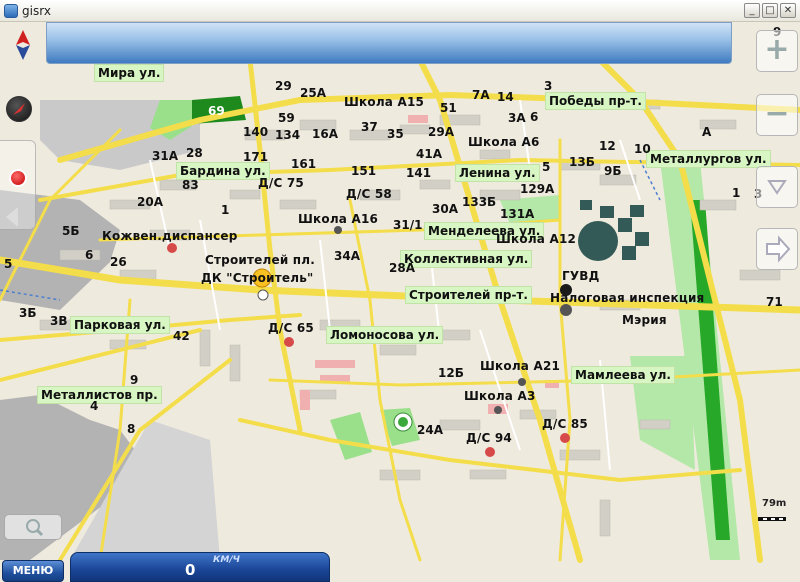 This screenshot has width=800, height=582. Describe the element at coordinates (395, 134) in the screenshot. I see `house-number: 35` at that location.